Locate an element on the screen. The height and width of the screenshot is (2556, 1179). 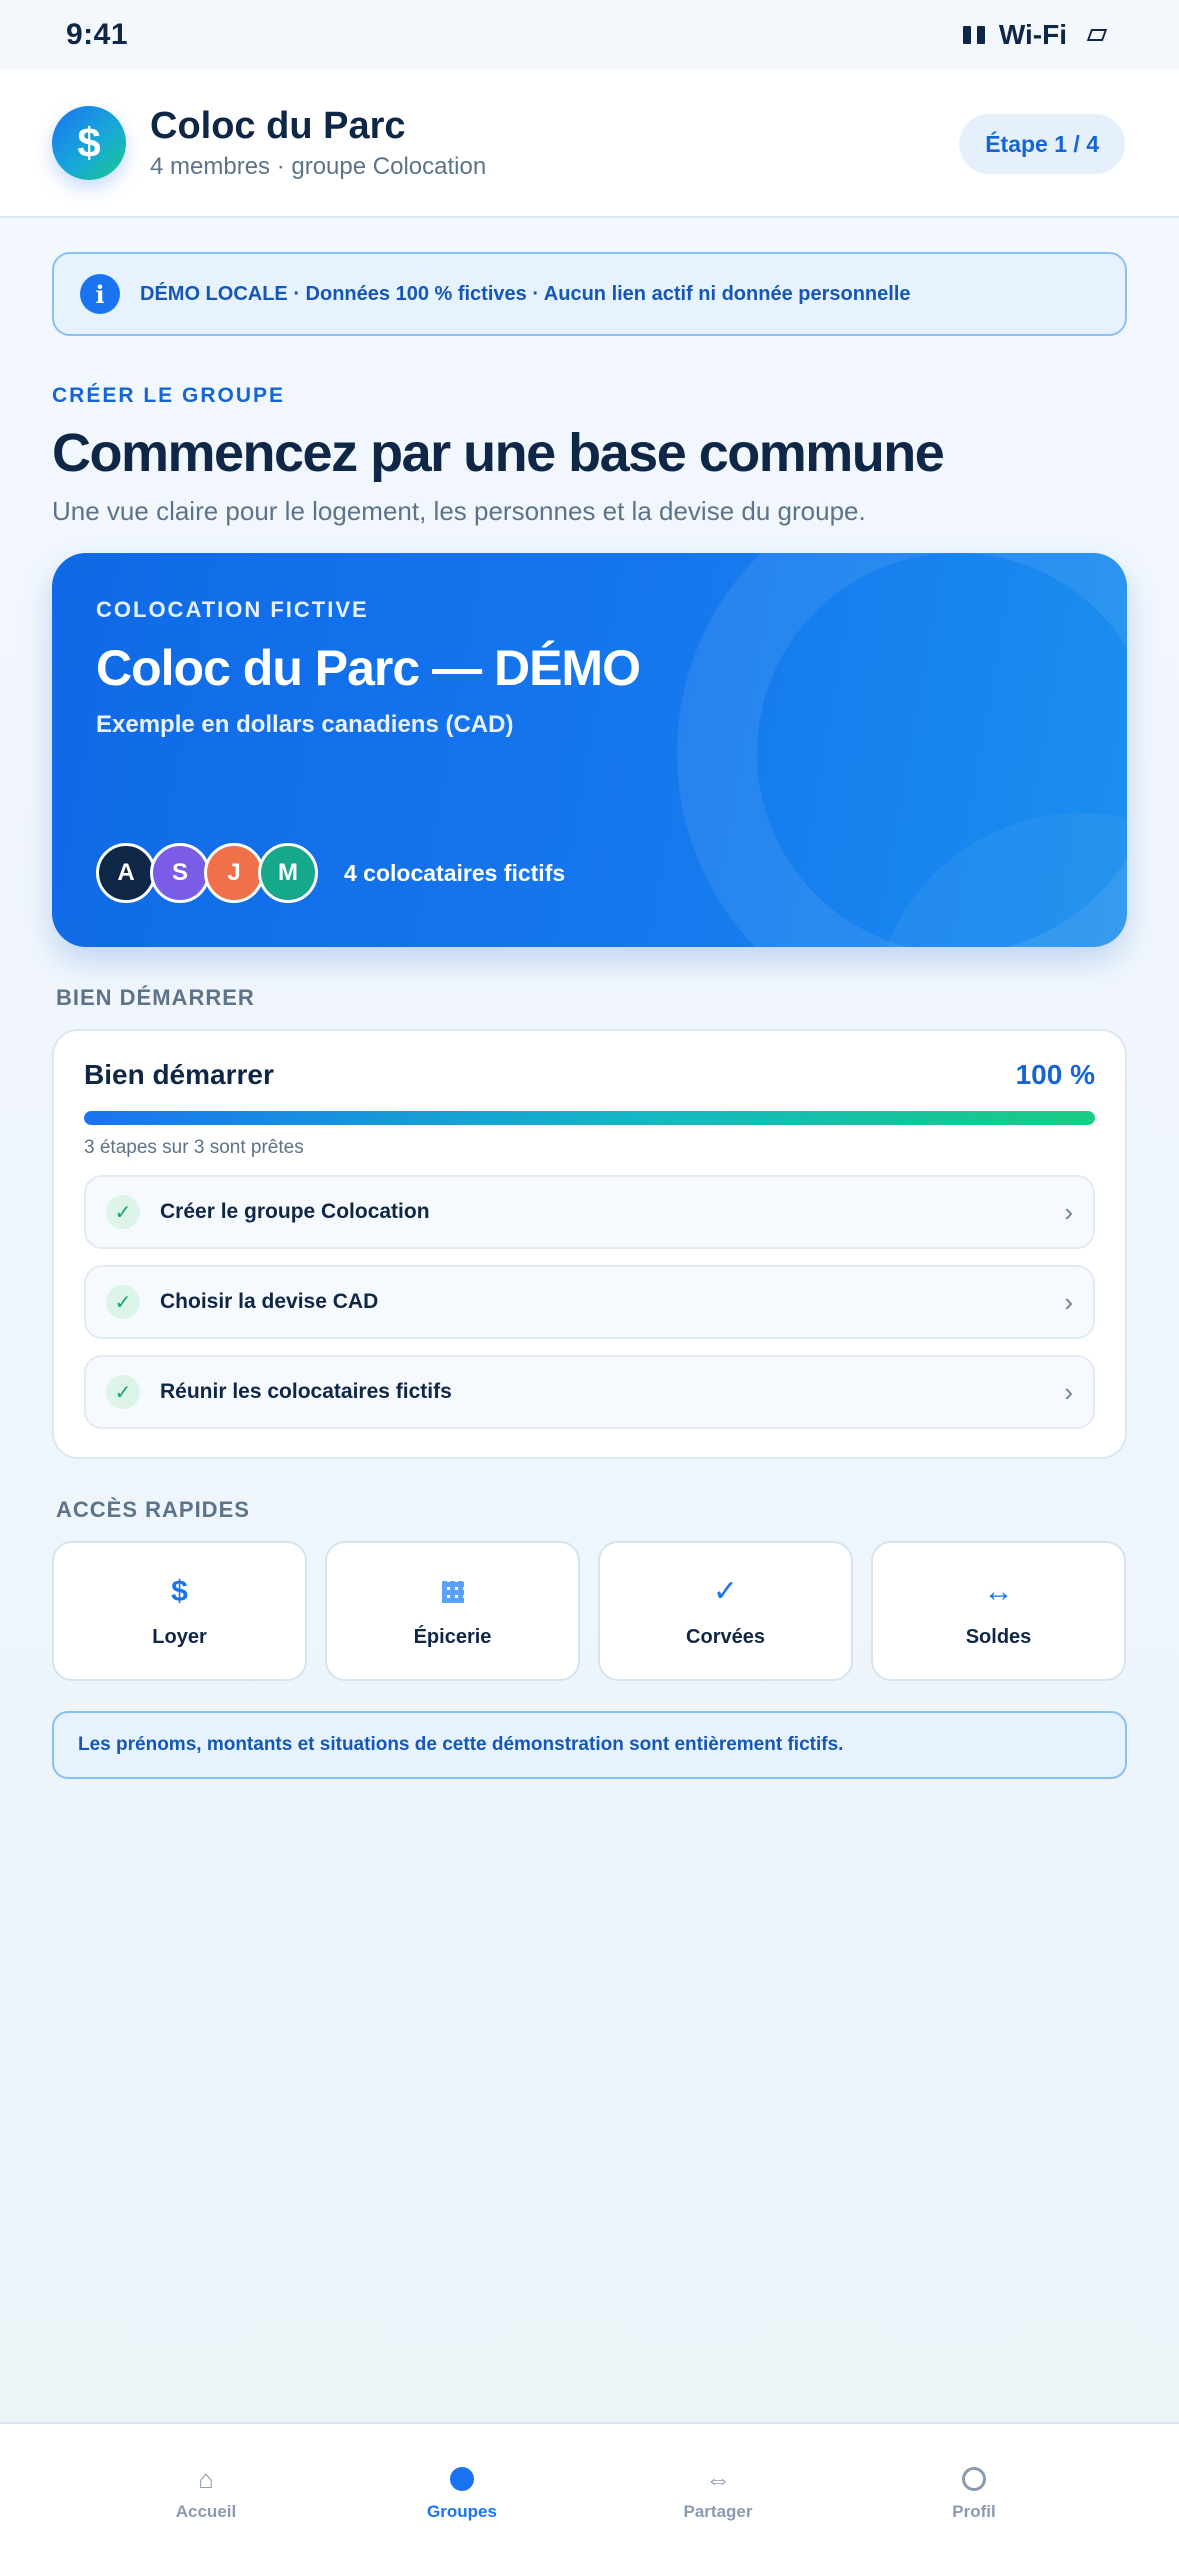
member-avatars: A S J M 4 colocataires fictifs is located at coordinates (330, 873).